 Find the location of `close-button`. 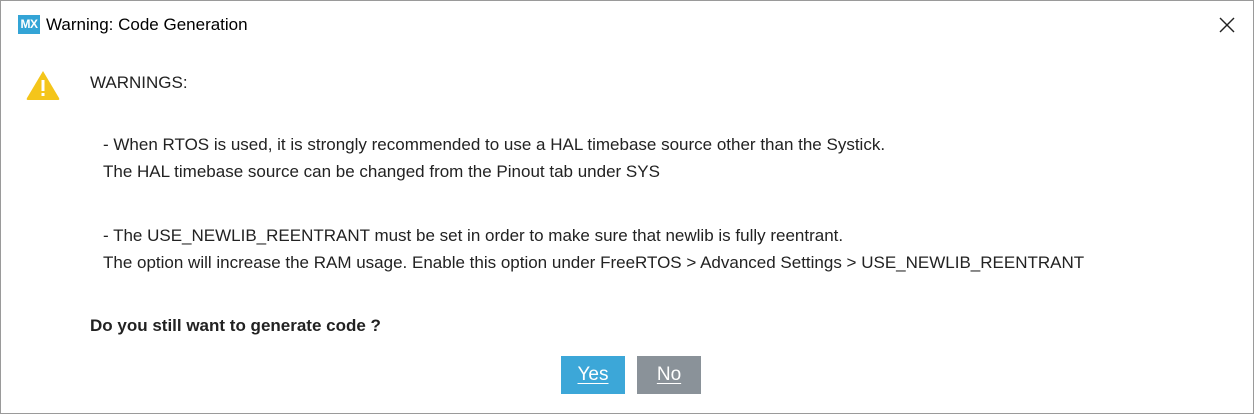

close-button is located at coordinates (1227, 25).